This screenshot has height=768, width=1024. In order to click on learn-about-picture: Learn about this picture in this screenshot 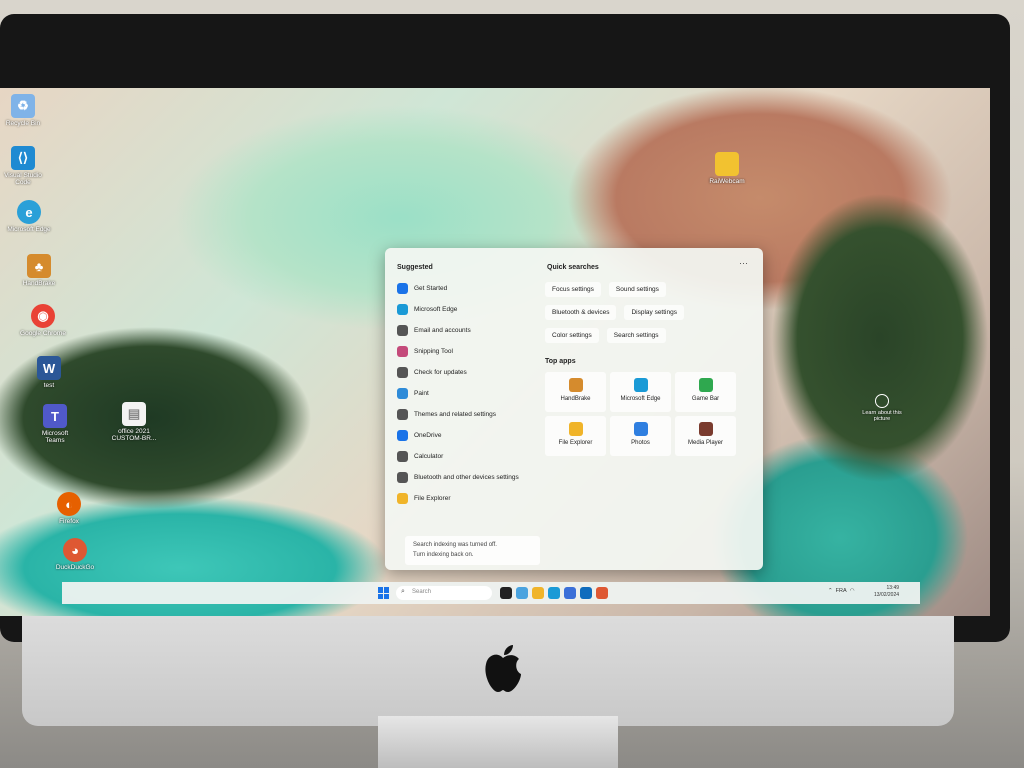, I will do `click(882, 408)`.